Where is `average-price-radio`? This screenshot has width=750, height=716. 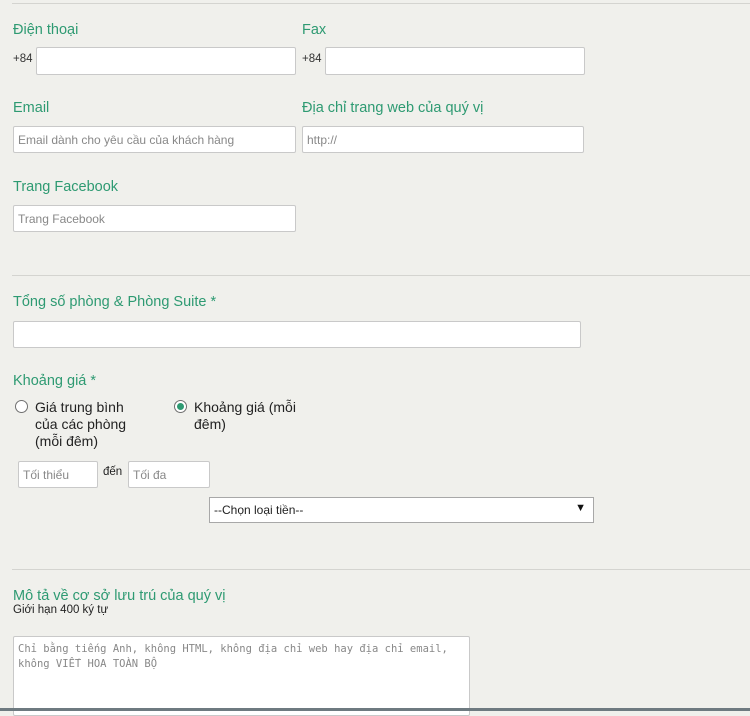 average-price-radio is located at coordinates (21, 406).